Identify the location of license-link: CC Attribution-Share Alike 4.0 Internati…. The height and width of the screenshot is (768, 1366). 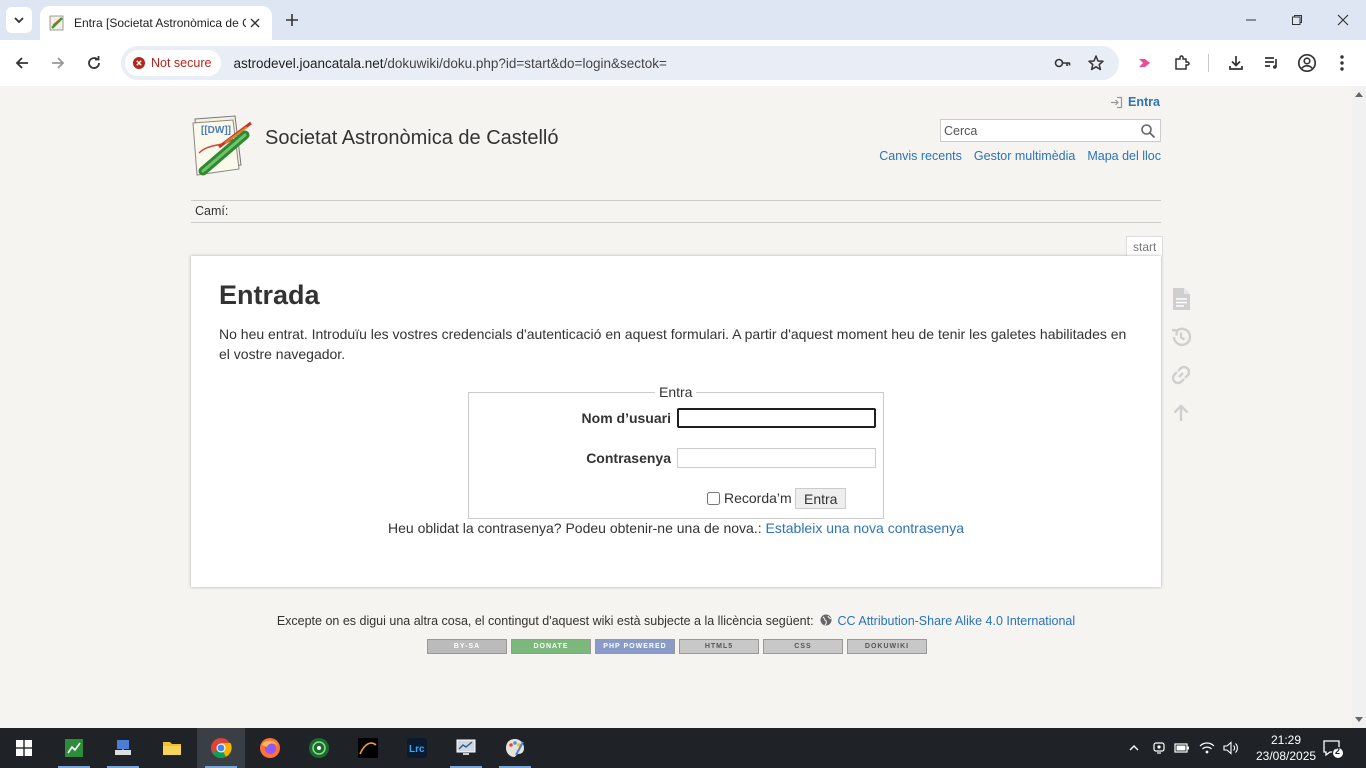
(957, 621).